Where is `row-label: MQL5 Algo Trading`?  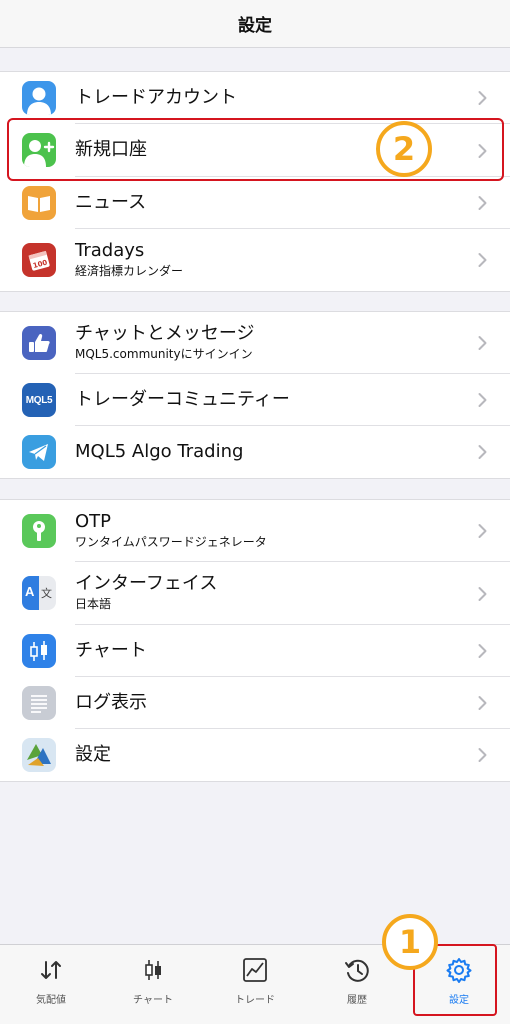 row-label: MQL5 Algo Trading is located at coordinates (159, 451).